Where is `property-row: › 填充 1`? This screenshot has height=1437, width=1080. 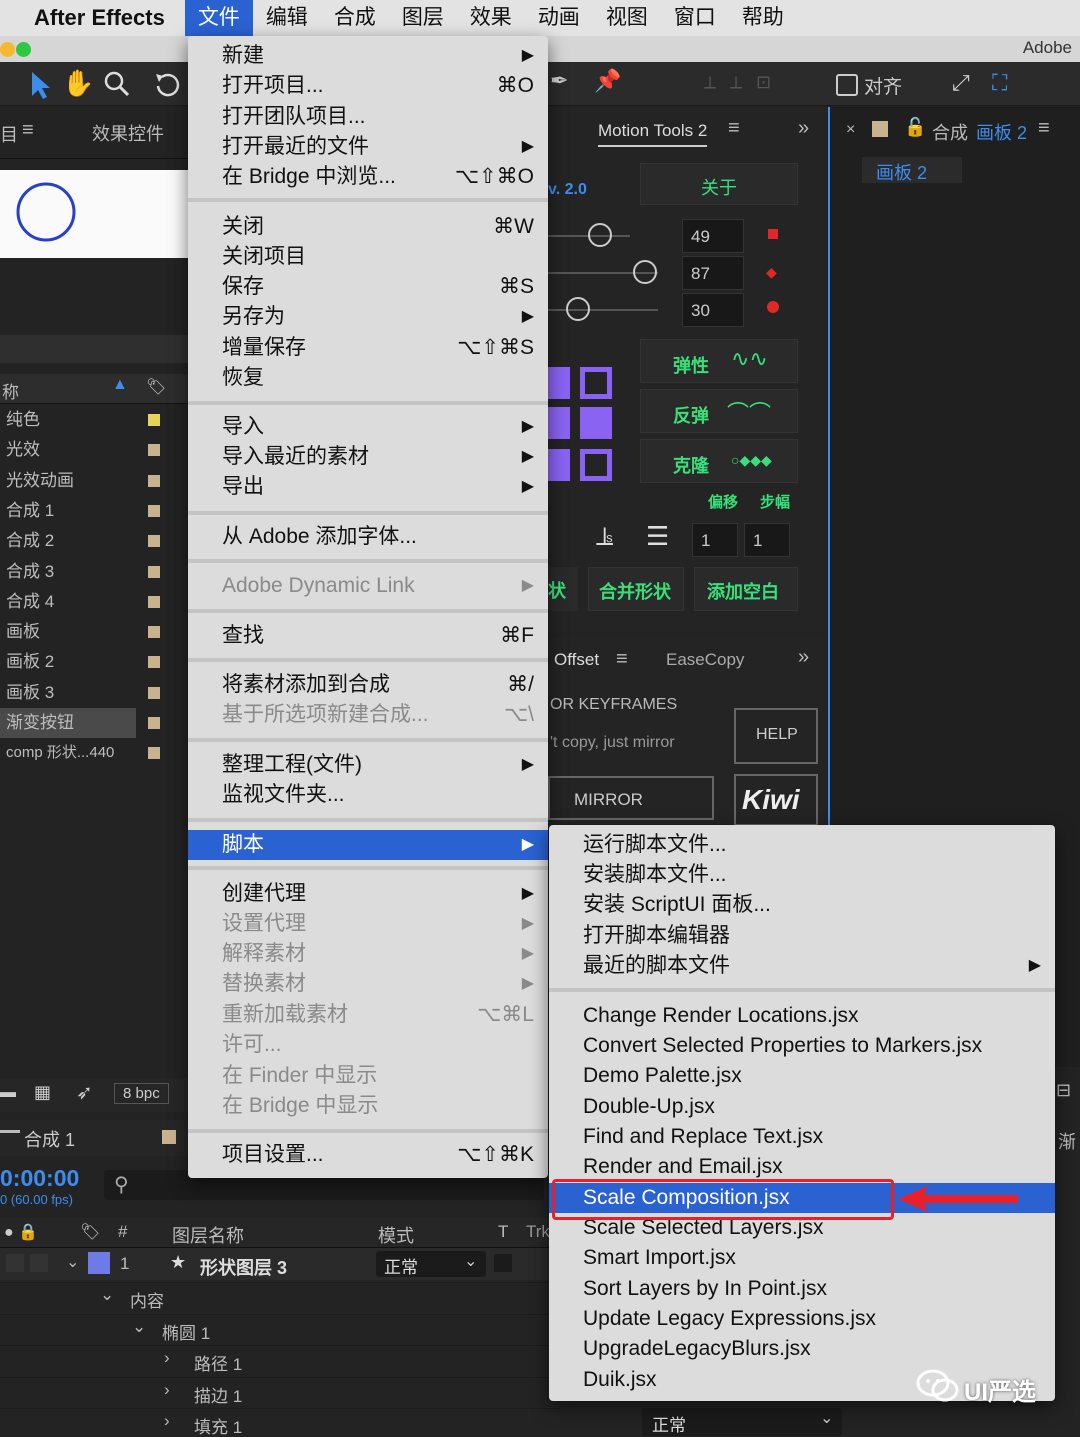
property-row: › 填充 1 is located at coordinates (280, 1422).